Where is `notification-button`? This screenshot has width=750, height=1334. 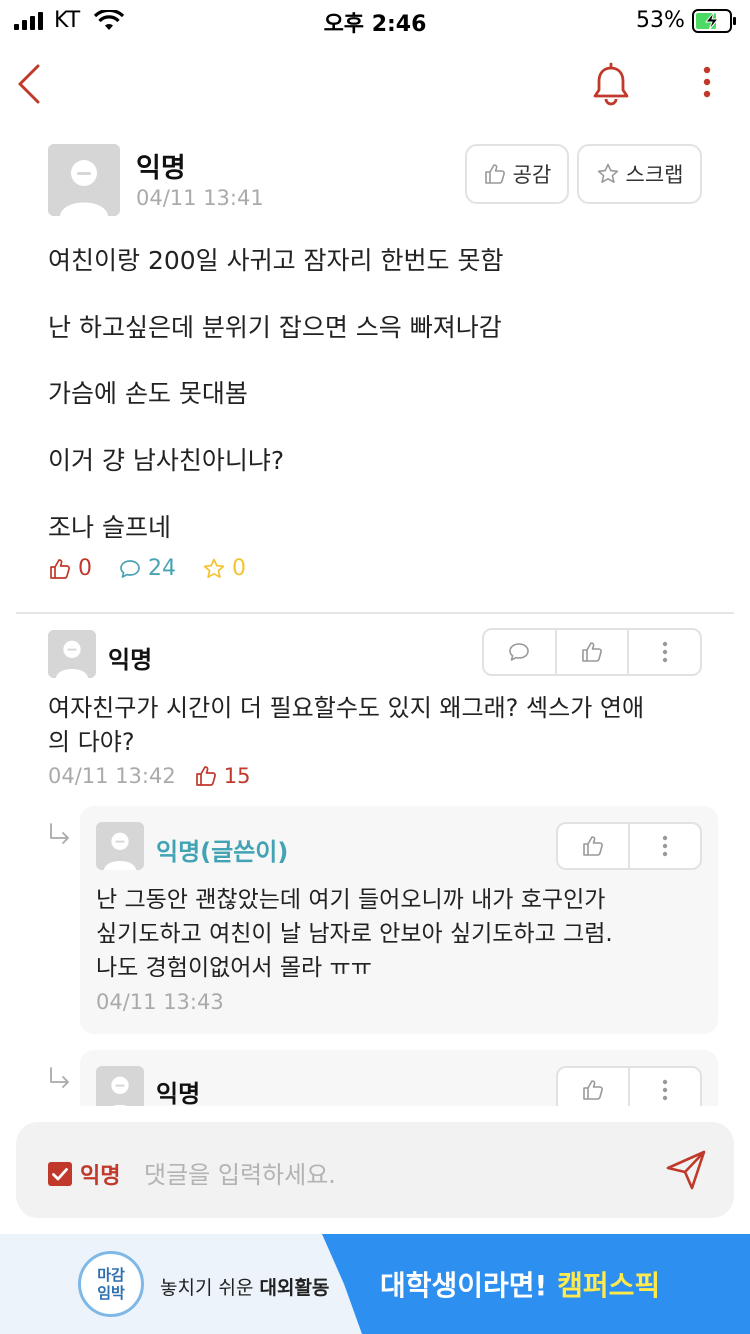 notification-button is located at coordinates (611, 84).